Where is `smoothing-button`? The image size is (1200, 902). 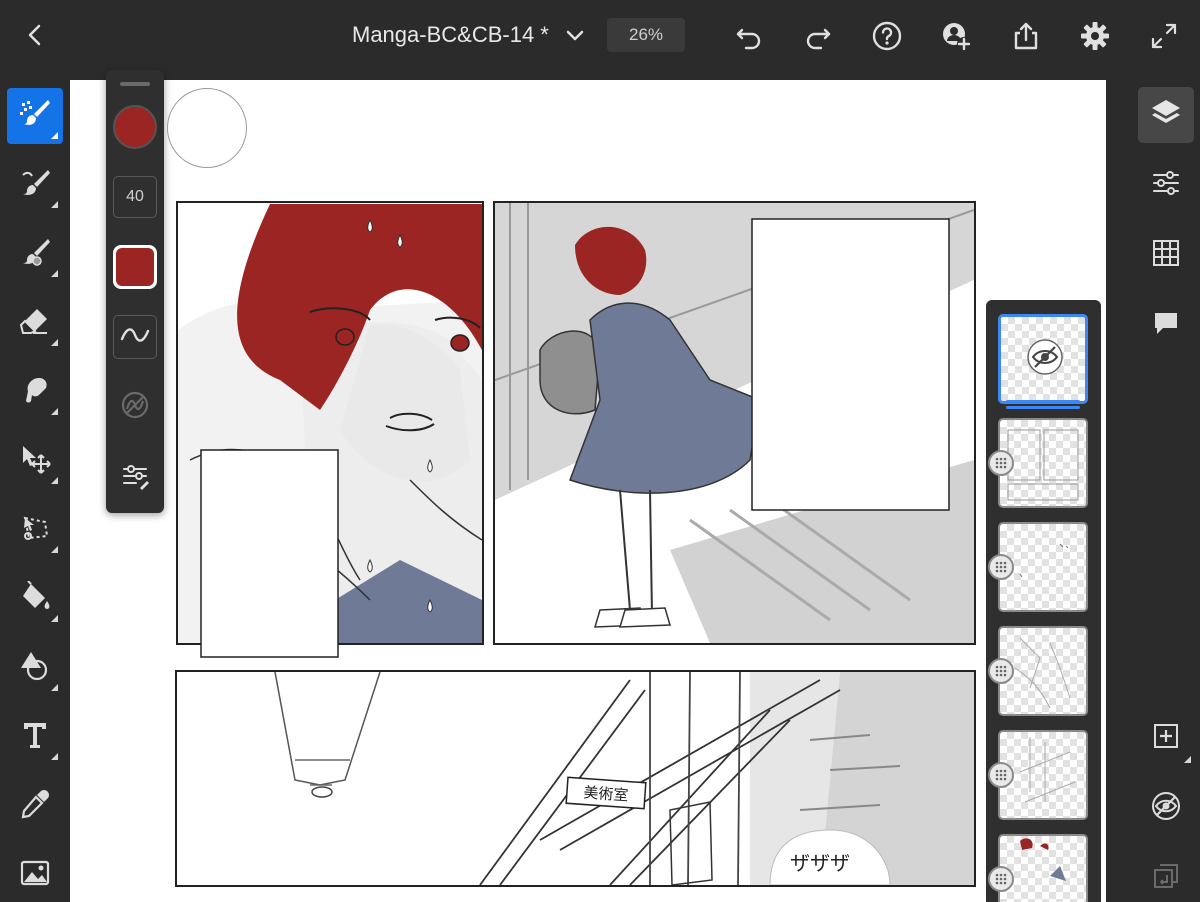
smoothing-button is located at coordinates (135, 337).